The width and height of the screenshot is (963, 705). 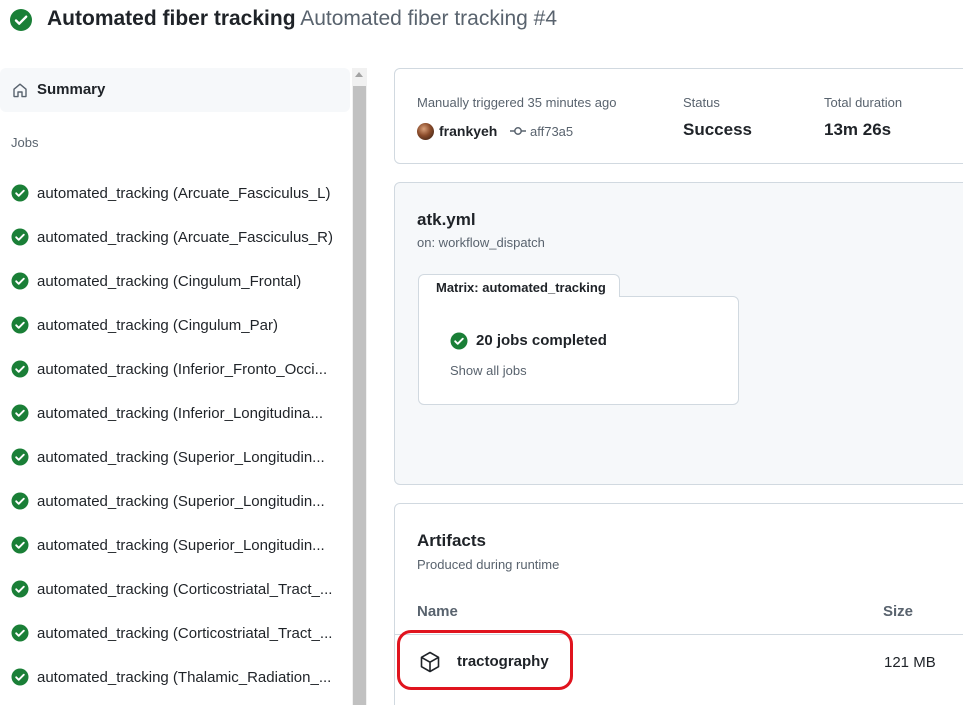 What do you see at coordinates (169, 281) in the screenshot?
I see `job-label: automated_tracking (Cingulum_Frontal)` at bounding box center [169, 281].